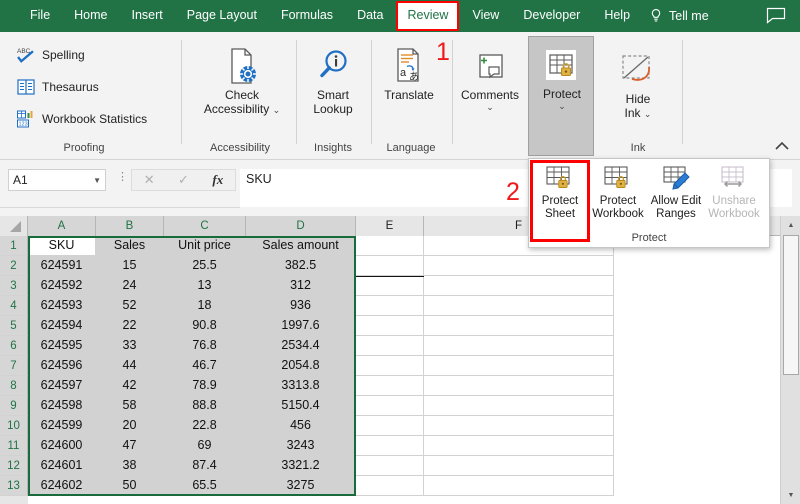 Image resolution: width=800 pixels, height=504 pixels. I want to click on cell-D11: 3243, so click(301, 446).